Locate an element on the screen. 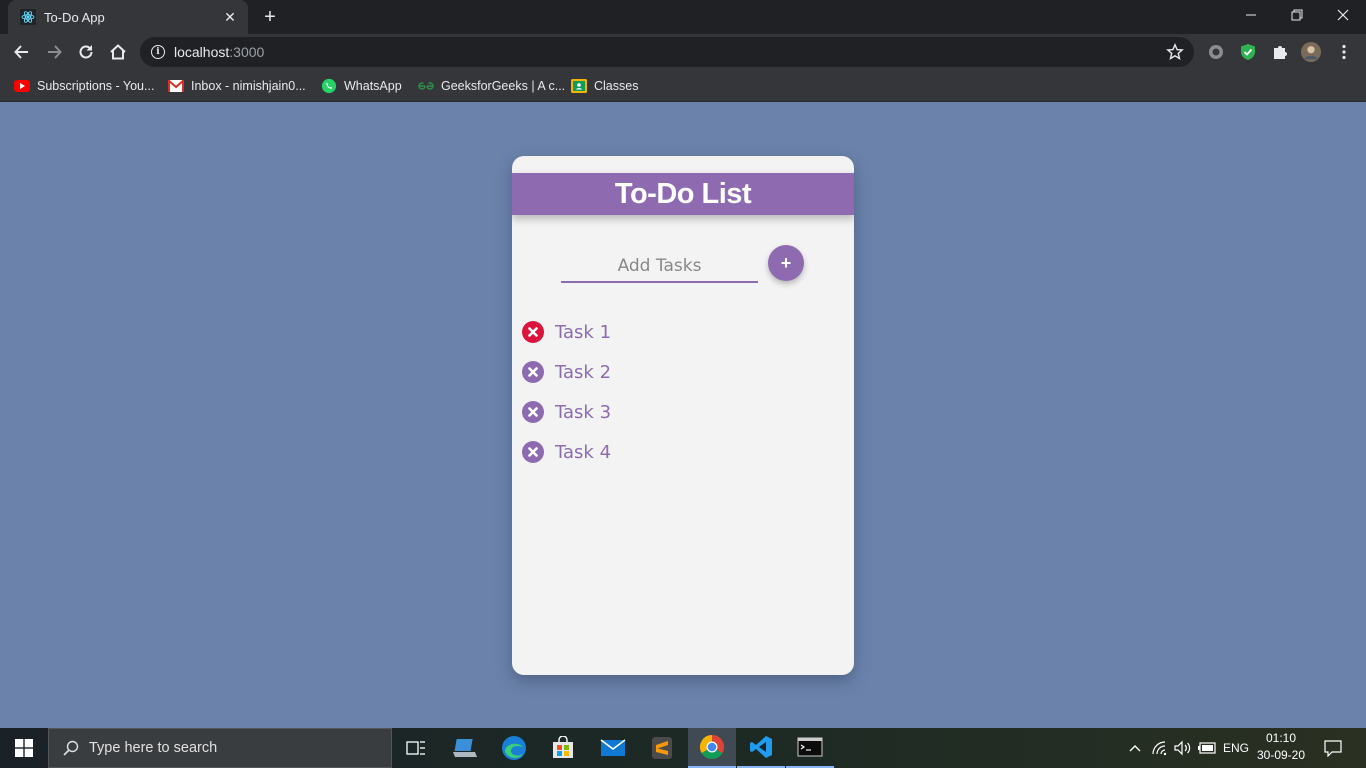 Image resolution: width=1366 pixels, height=768 pixels. restore-icon is located at coordinates (1297, 15).